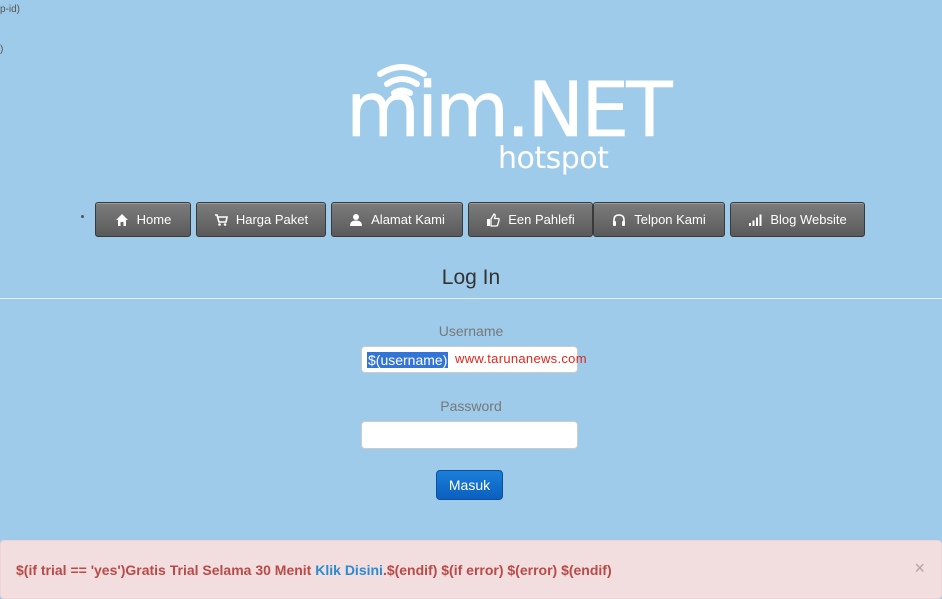 The width and height of the screenshot is (942, 599). Describe the element at coordinates (670, 219) in the screenshot. I see `nav-telpon-kami-label: Telpon Kami` at that location.